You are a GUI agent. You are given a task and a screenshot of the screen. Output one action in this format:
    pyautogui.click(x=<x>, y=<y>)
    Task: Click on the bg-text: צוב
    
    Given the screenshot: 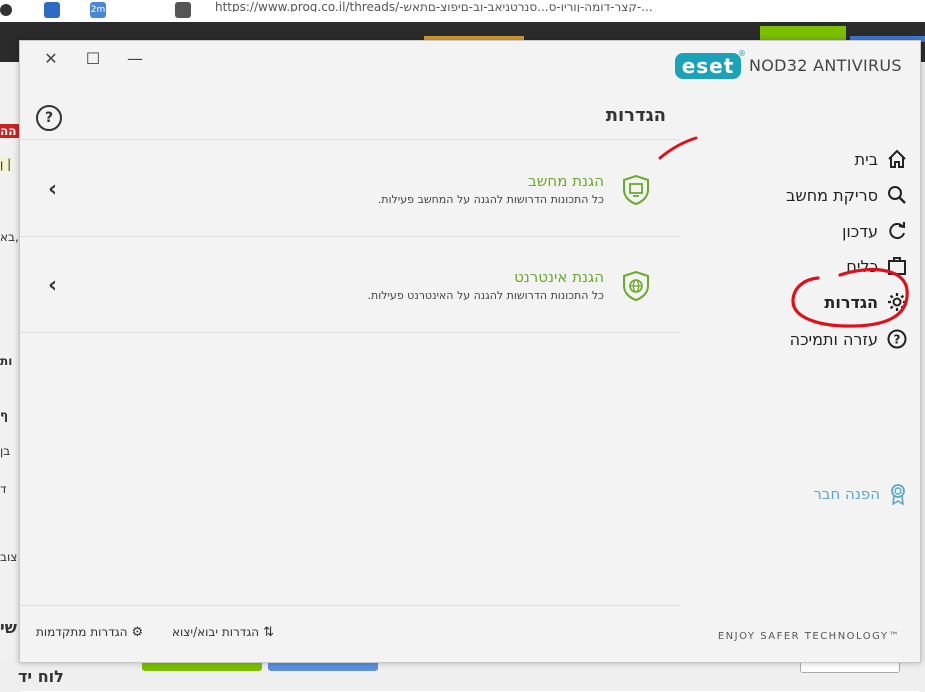 What is the action you would take?
    pyautogui.click(x=9, y=557)
    